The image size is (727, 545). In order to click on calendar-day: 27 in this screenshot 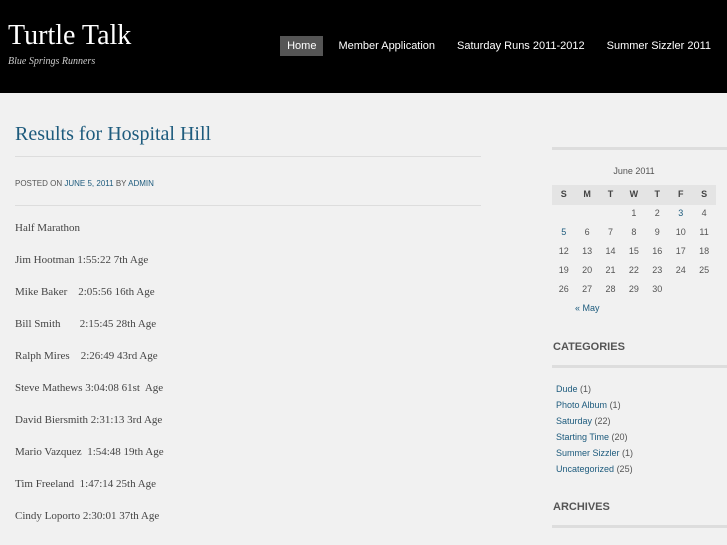, I will do `click(587, 289)`.